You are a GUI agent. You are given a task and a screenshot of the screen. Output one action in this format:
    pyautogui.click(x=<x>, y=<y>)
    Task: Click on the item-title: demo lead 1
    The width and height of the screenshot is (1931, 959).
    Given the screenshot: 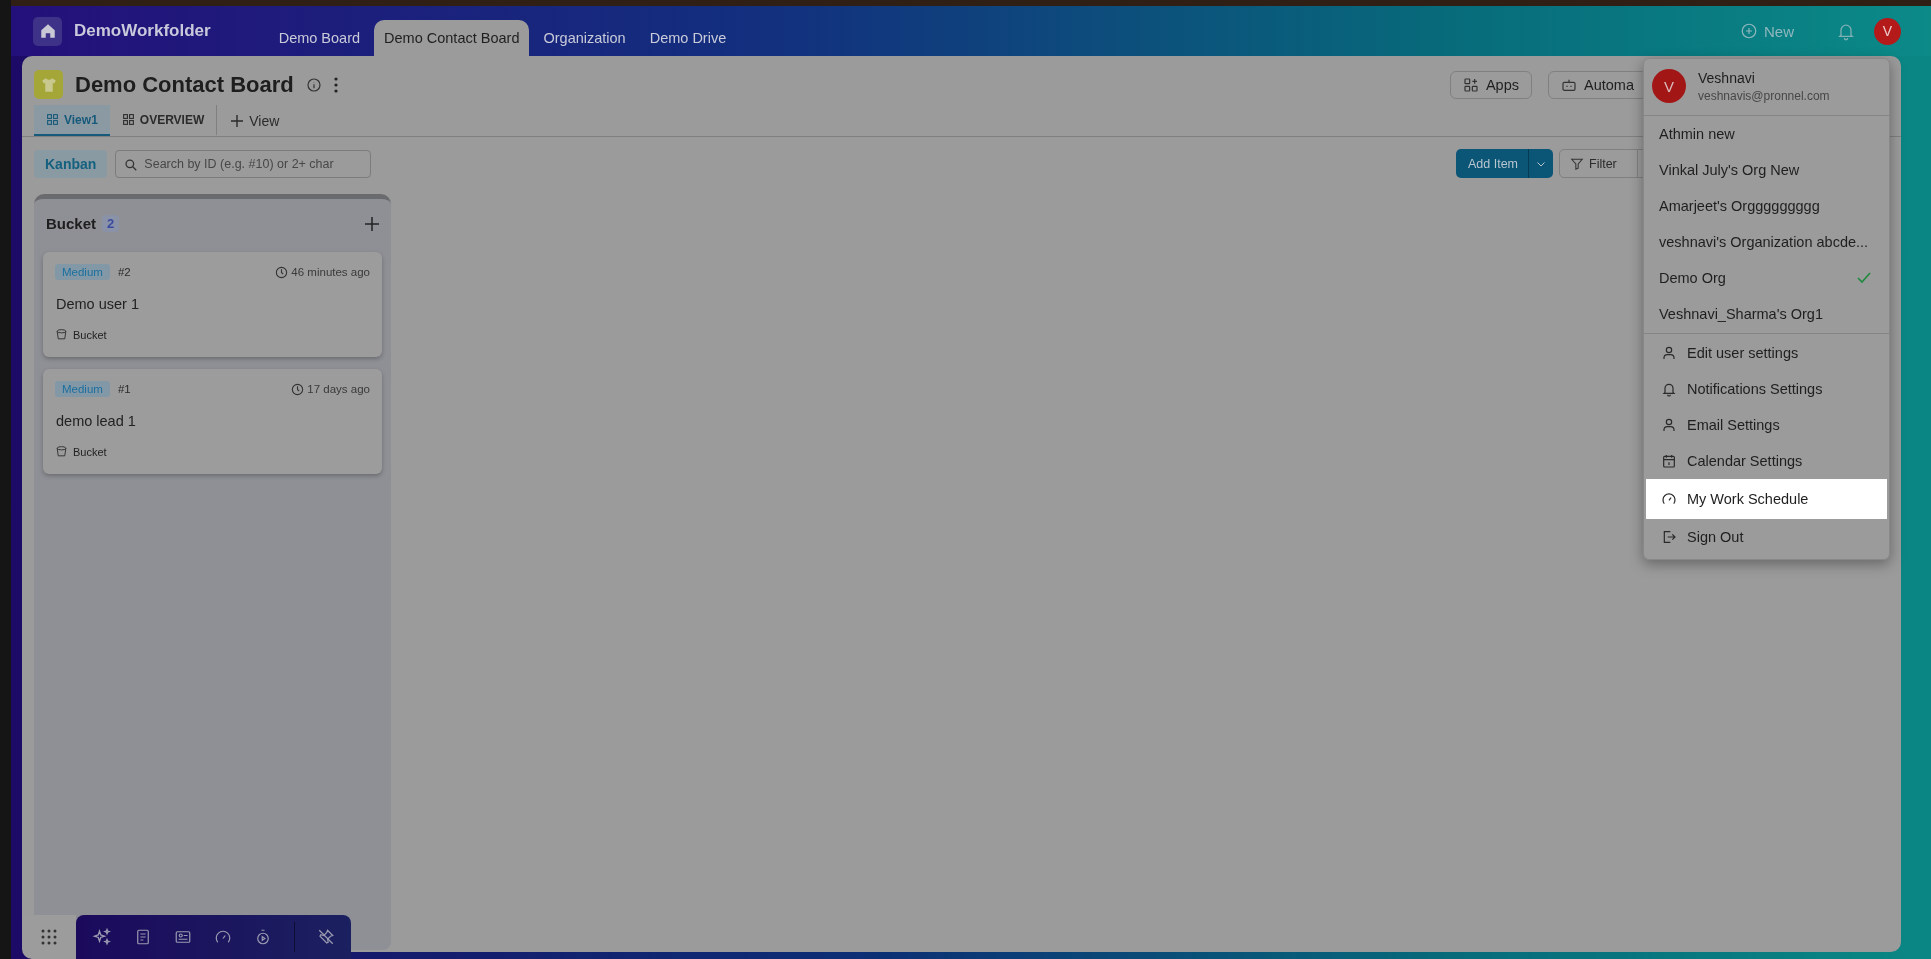 What is the action you would take?
    pyautogui.click(x=96, y=421)
    